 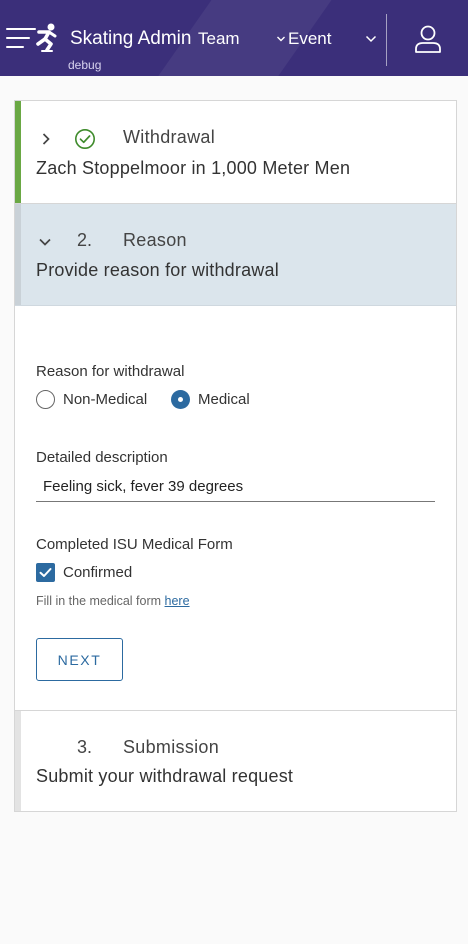 I want to click on step-title: Reason, so click(x=155, y=240).